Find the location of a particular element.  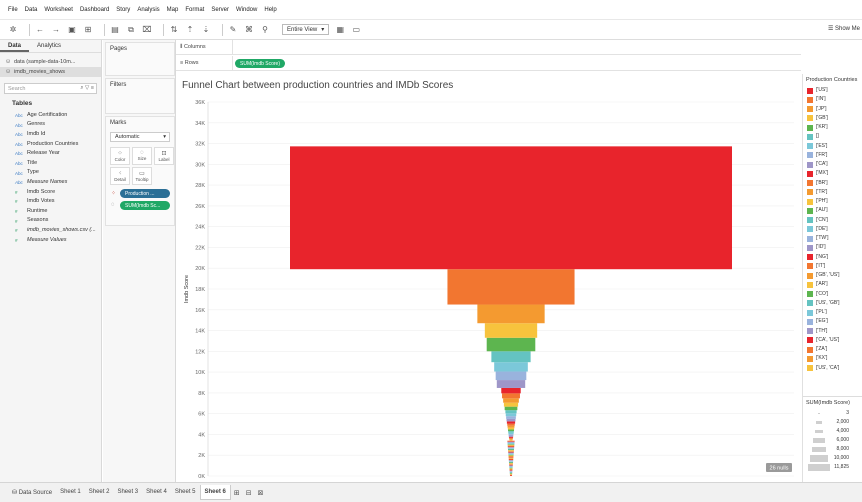

menu-item-help: Help is located at coordinates (270, 10).